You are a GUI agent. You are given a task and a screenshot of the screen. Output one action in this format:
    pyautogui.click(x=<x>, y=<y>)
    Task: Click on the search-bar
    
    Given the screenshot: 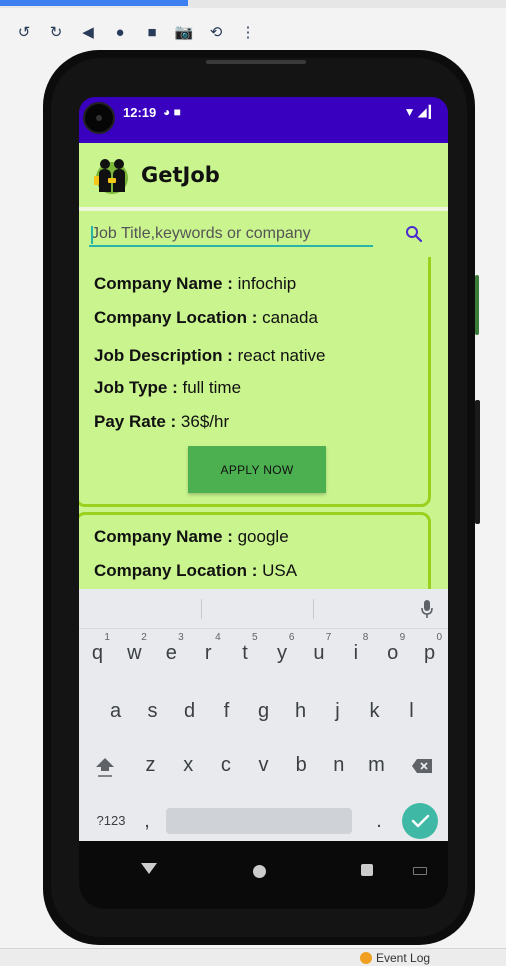 What is the action you would take?
    pyautogui.click(x=263, y=234)
    